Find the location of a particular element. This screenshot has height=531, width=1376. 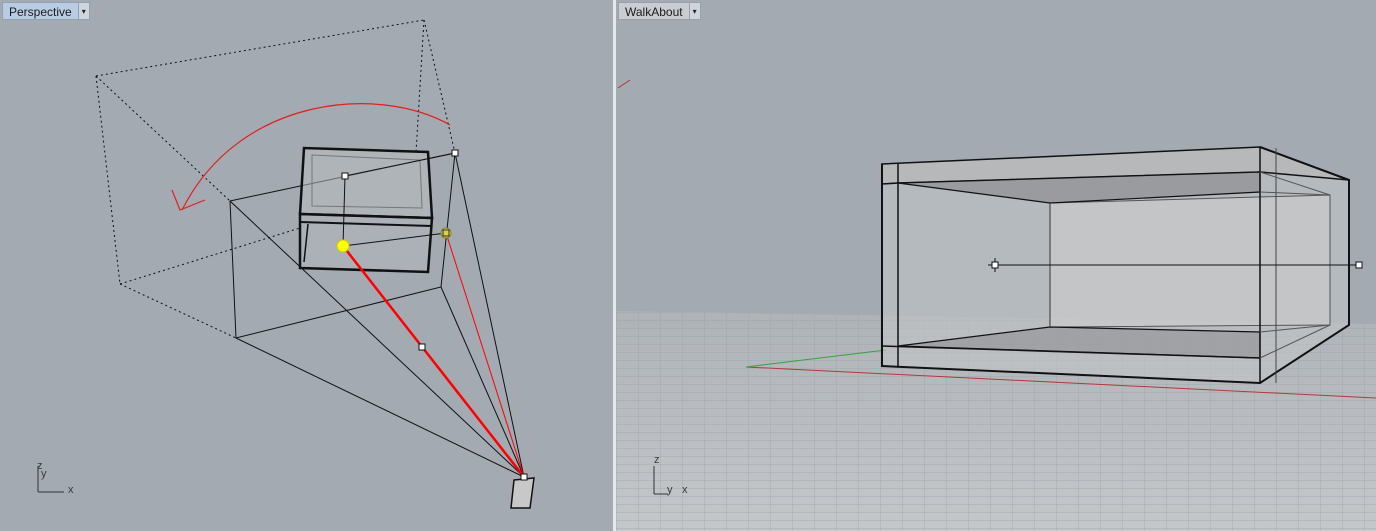

lens-length-handle is located at coordinates (422, 347).